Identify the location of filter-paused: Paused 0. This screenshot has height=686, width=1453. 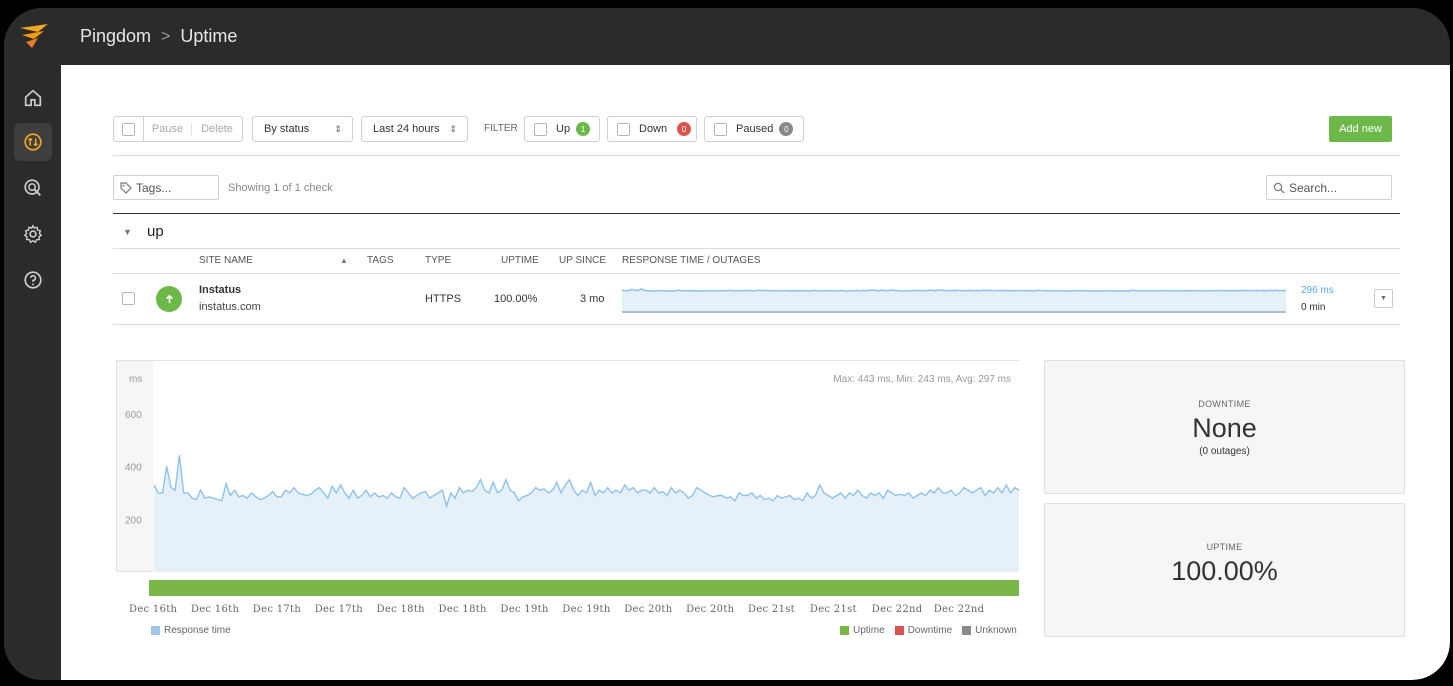
(754, 129).